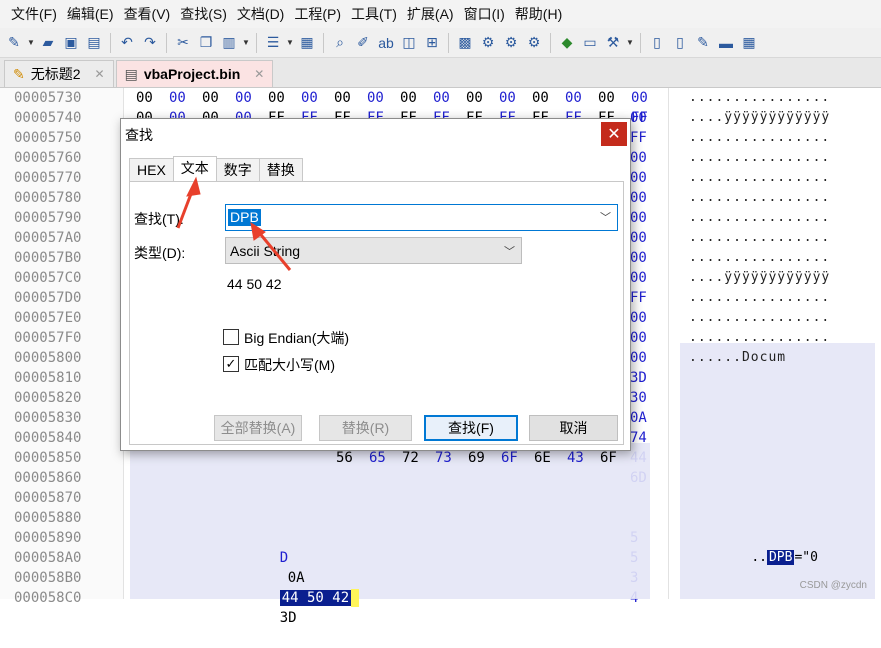  What do you see at coordinates (567, 43) in the screenshot?
I see `plugin-icon: ◆` at bounding box center [567, 43].